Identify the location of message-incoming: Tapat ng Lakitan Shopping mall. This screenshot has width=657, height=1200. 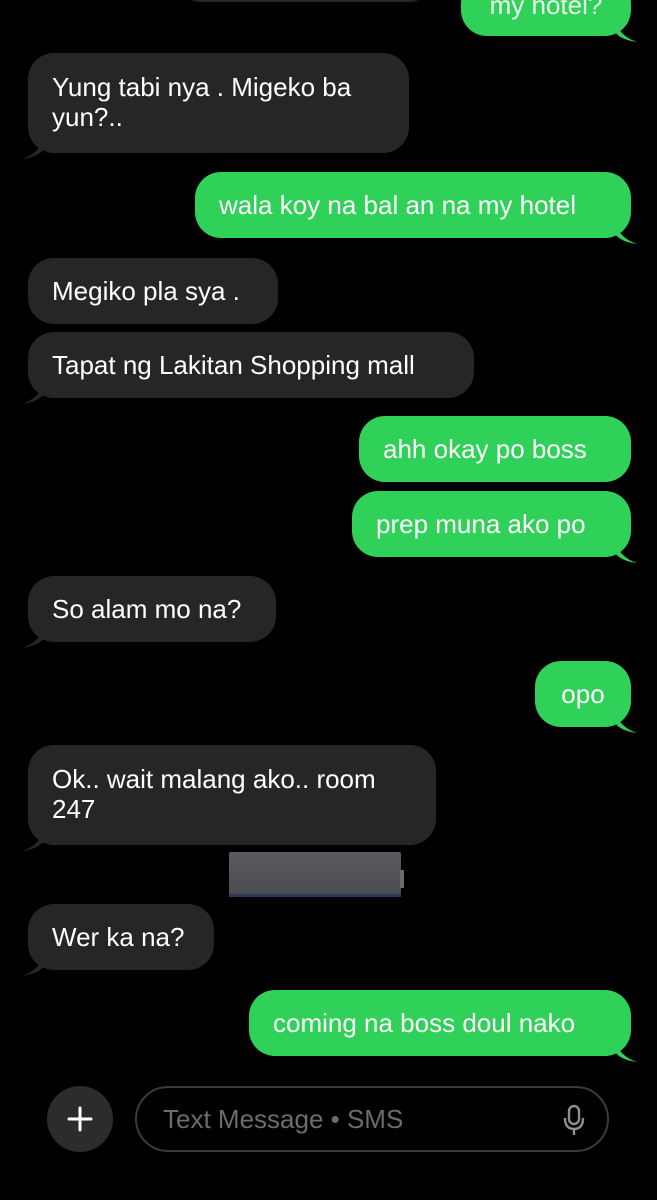
(248, 368).